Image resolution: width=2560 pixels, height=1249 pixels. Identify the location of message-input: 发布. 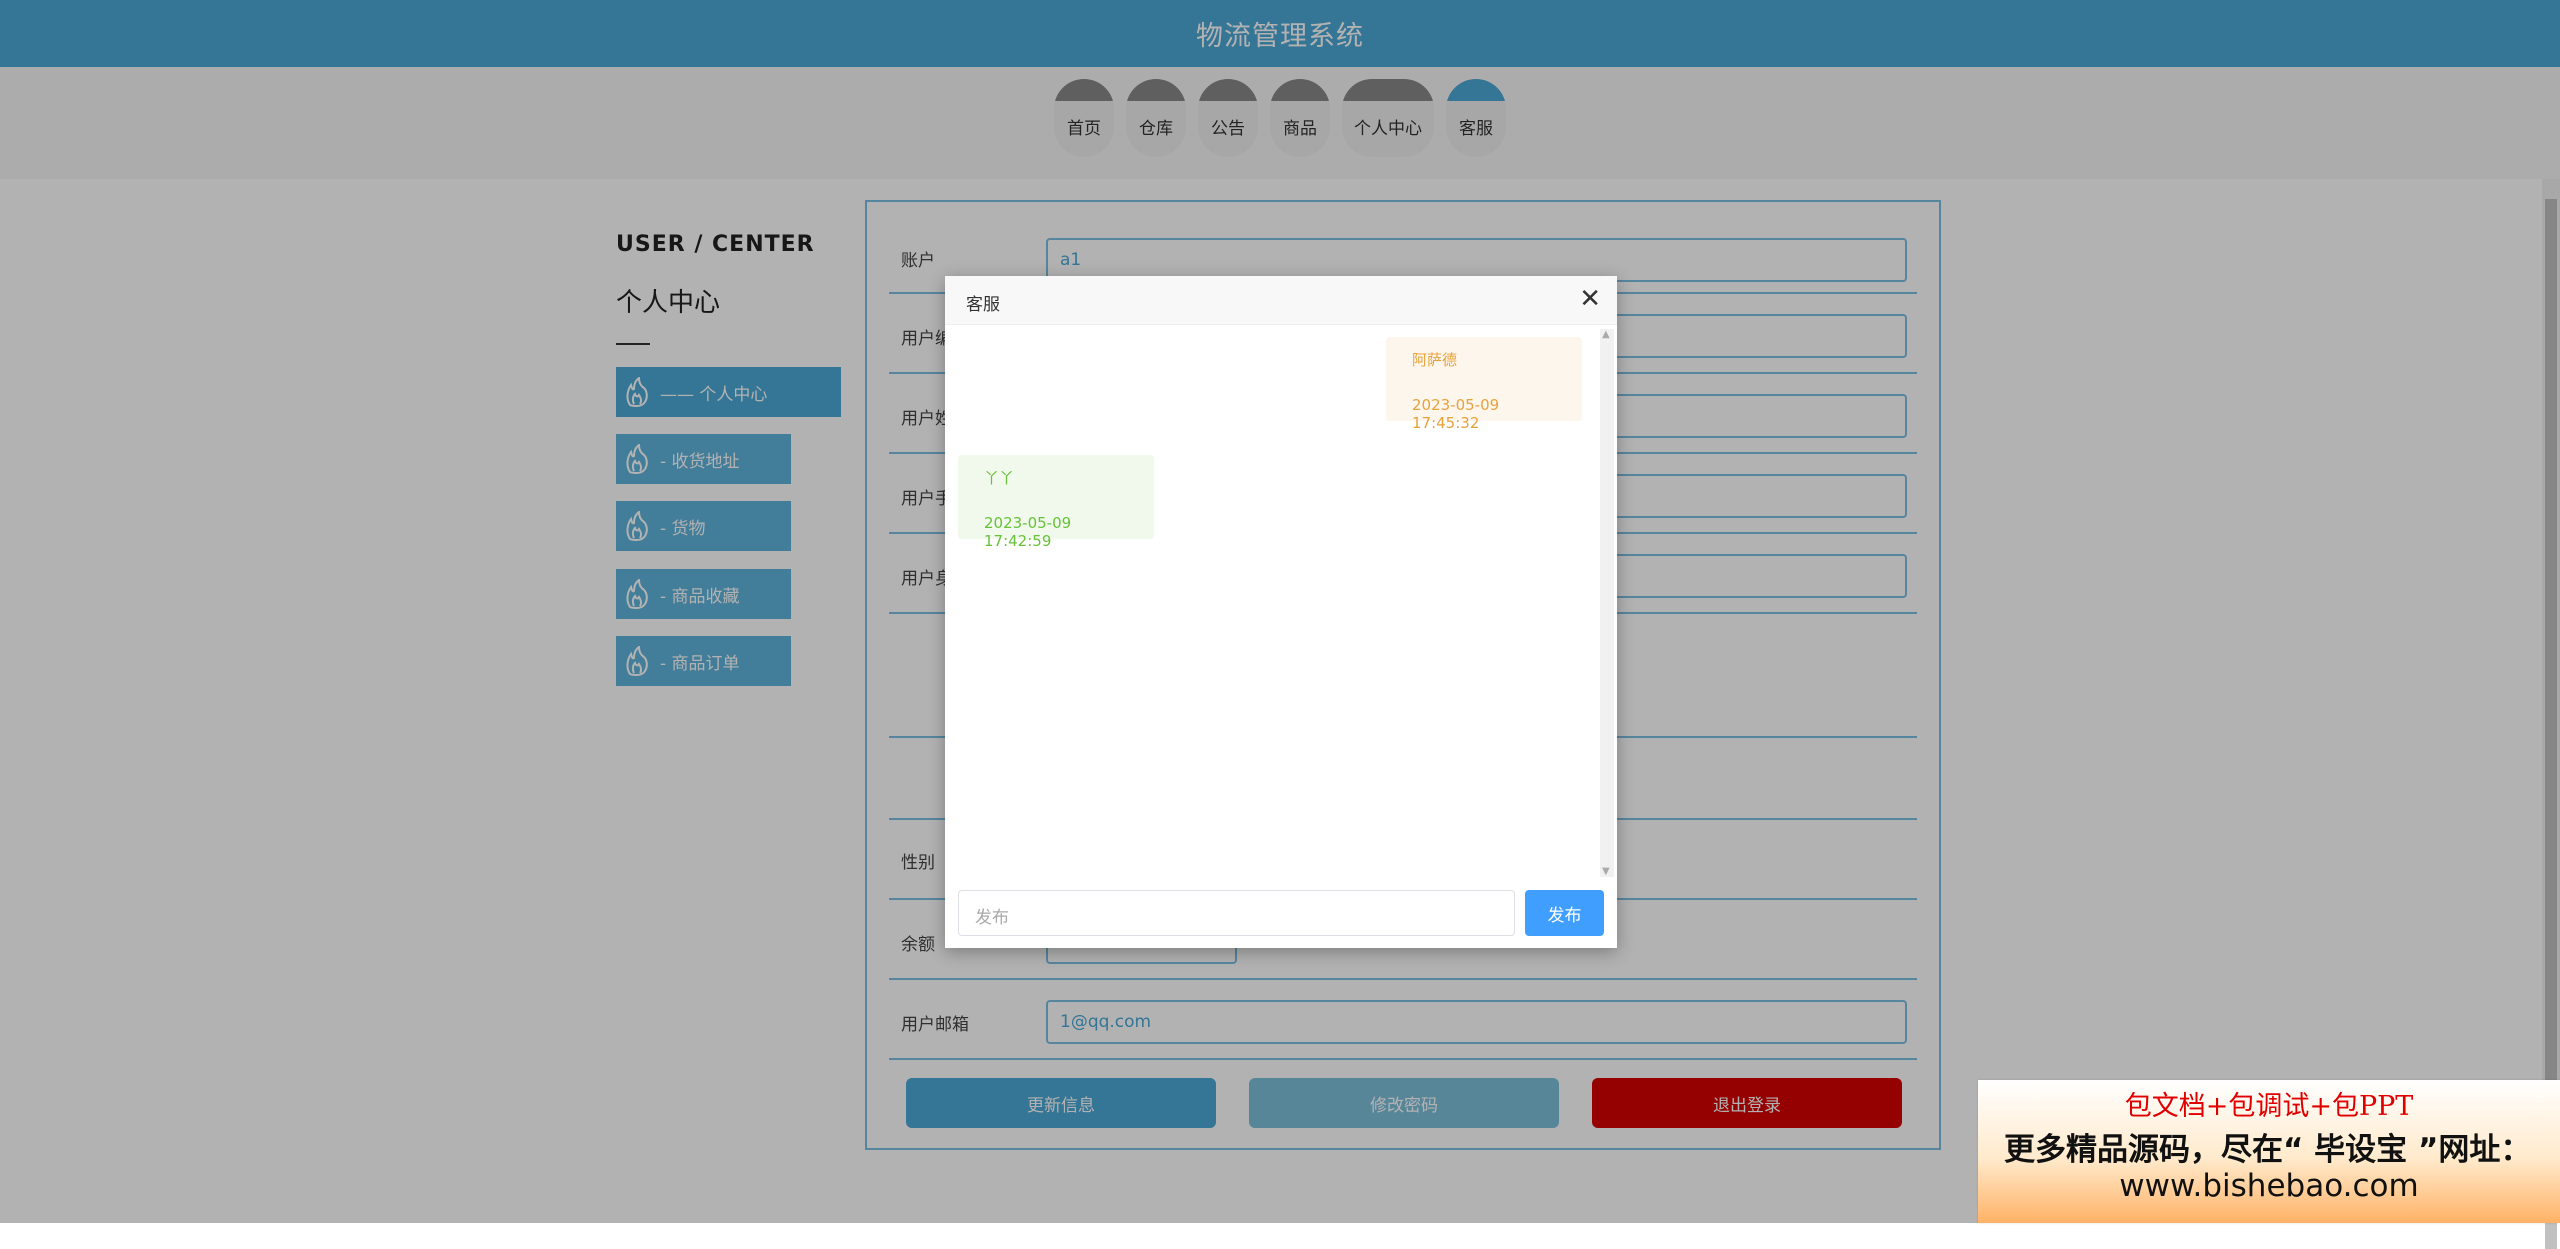
(1236, 913).